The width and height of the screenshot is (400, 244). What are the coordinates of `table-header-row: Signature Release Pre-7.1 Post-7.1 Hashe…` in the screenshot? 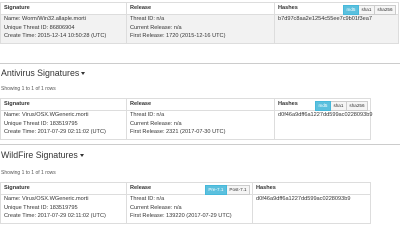 It's located at (185, 188).